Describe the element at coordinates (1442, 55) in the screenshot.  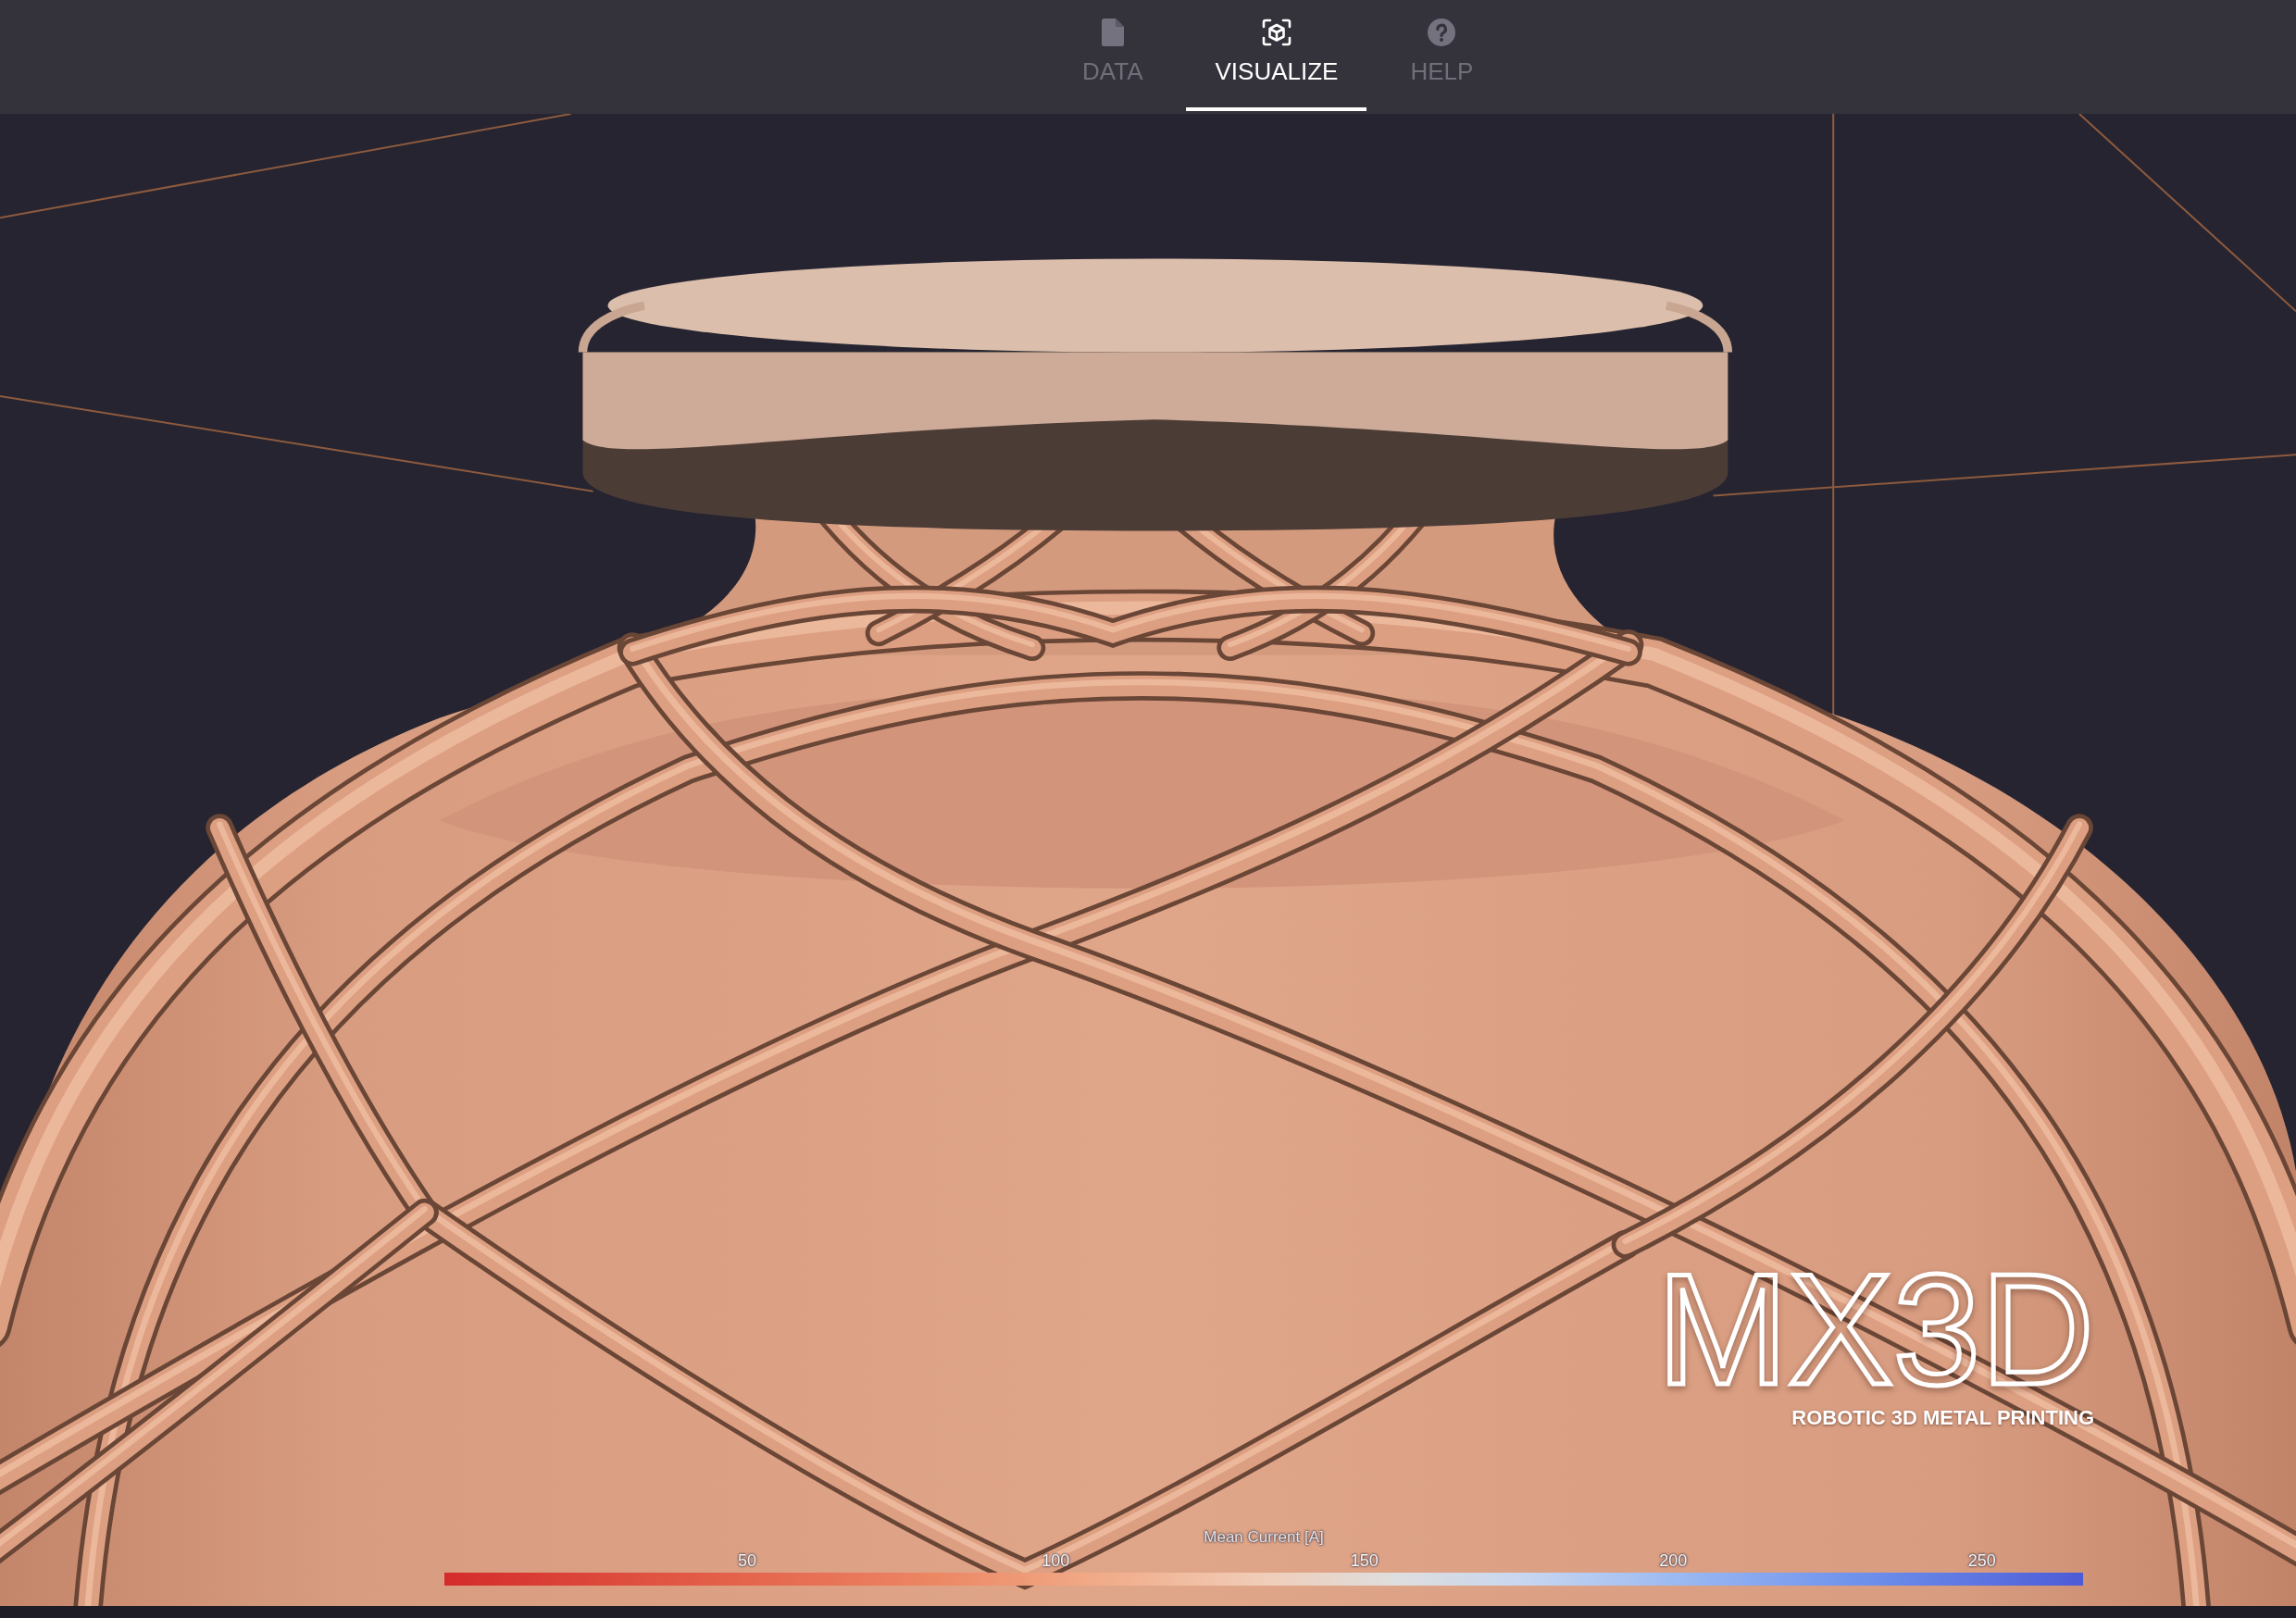
I see `tab: HELP` at that location.